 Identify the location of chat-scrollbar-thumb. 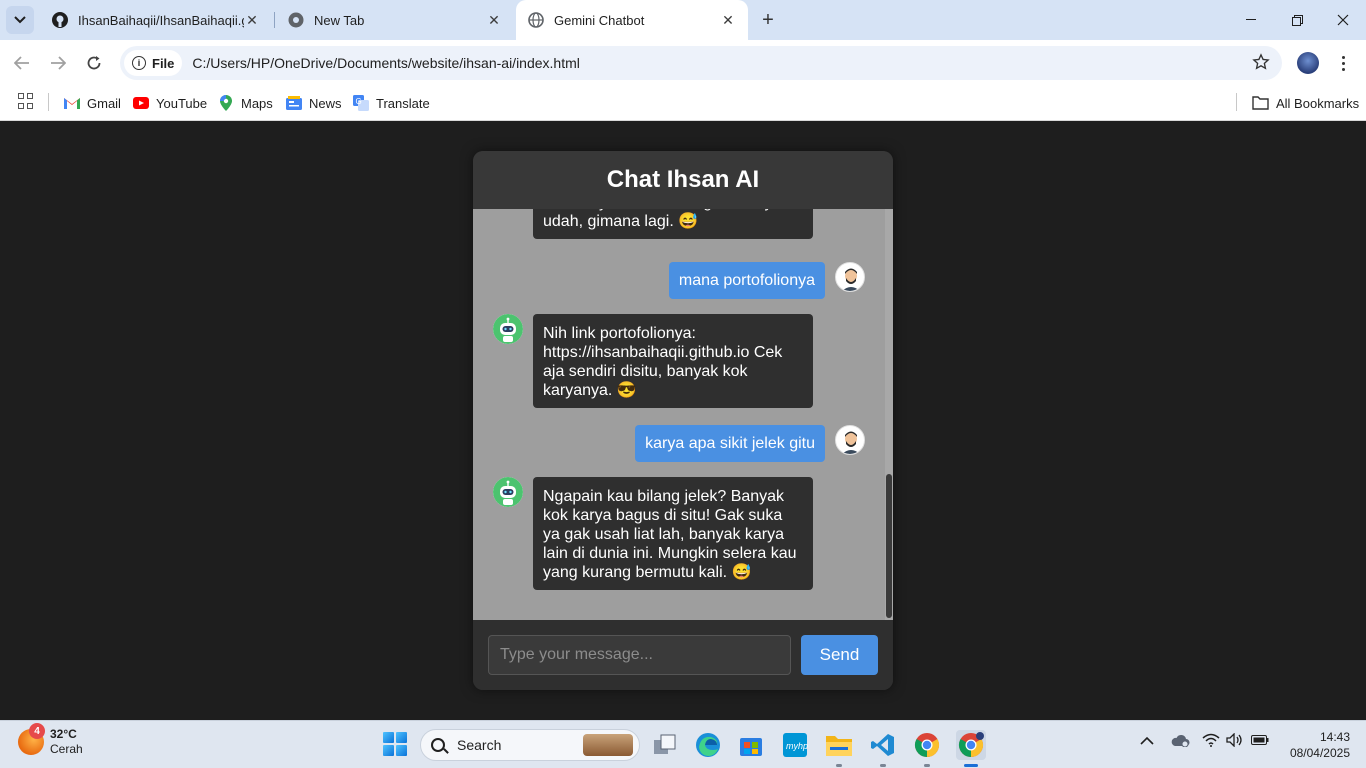
(889, 546).